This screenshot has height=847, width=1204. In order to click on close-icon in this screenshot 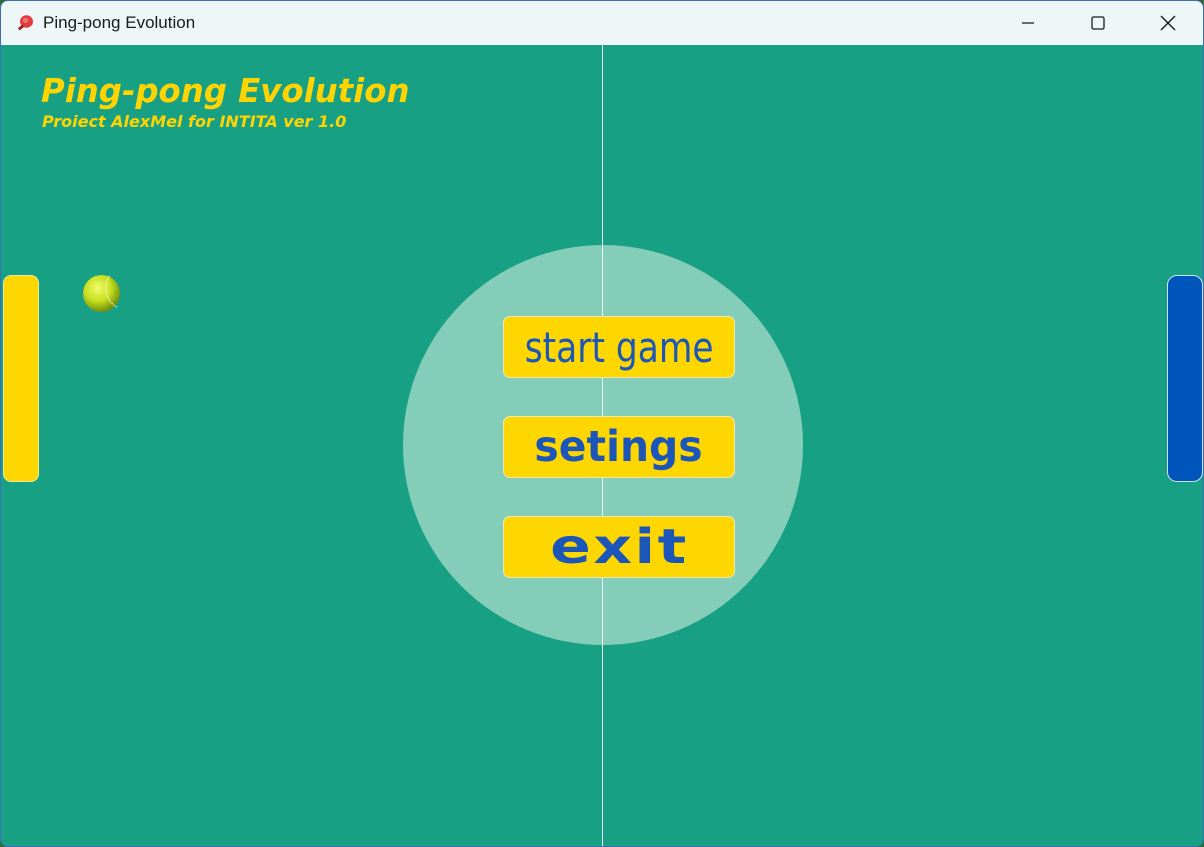, I will do `click(1168, 23)`.